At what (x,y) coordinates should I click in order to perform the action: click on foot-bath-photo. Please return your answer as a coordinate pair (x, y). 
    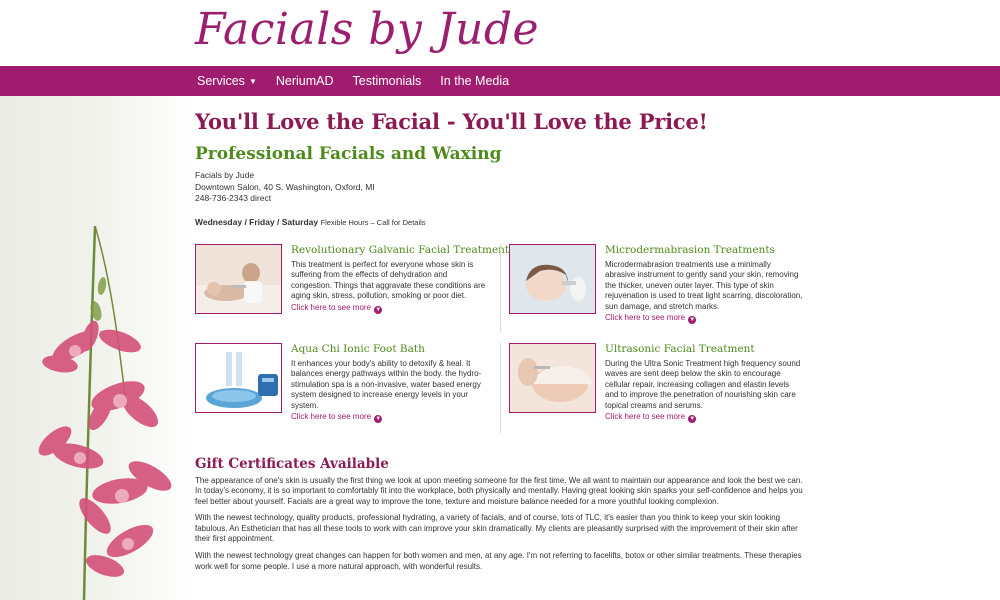
    Looking at the image, I should click on (238, 377).